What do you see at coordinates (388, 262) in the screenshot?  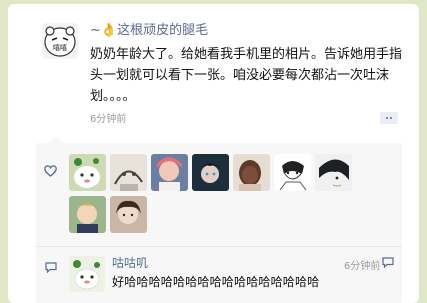 I see `reply-icon` at bounding box center [388, 262].